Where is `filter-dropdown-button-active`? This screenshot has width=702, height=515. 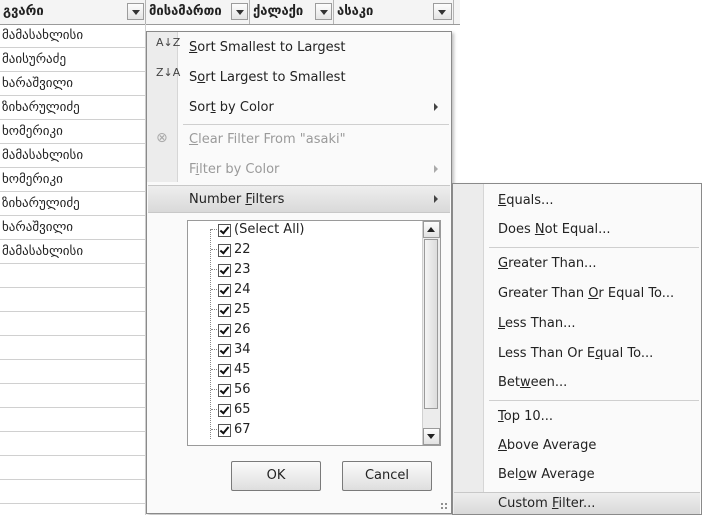 filter-dropdown-button-active is located at coordinates (442, 11).